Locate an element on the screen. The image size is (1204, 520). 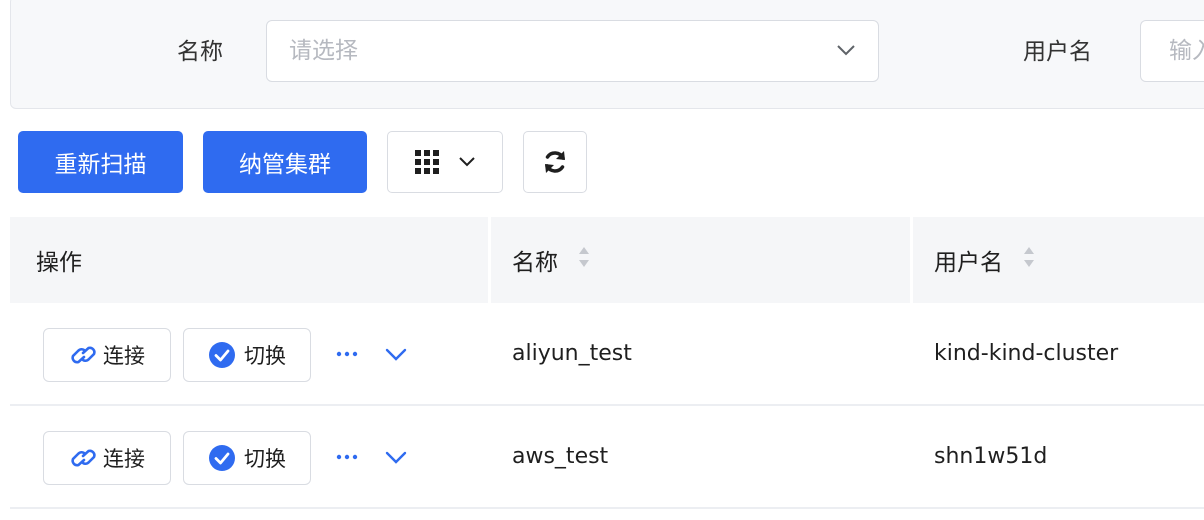
name-filter-select: 请选择 is located at coordinates (572, 51).